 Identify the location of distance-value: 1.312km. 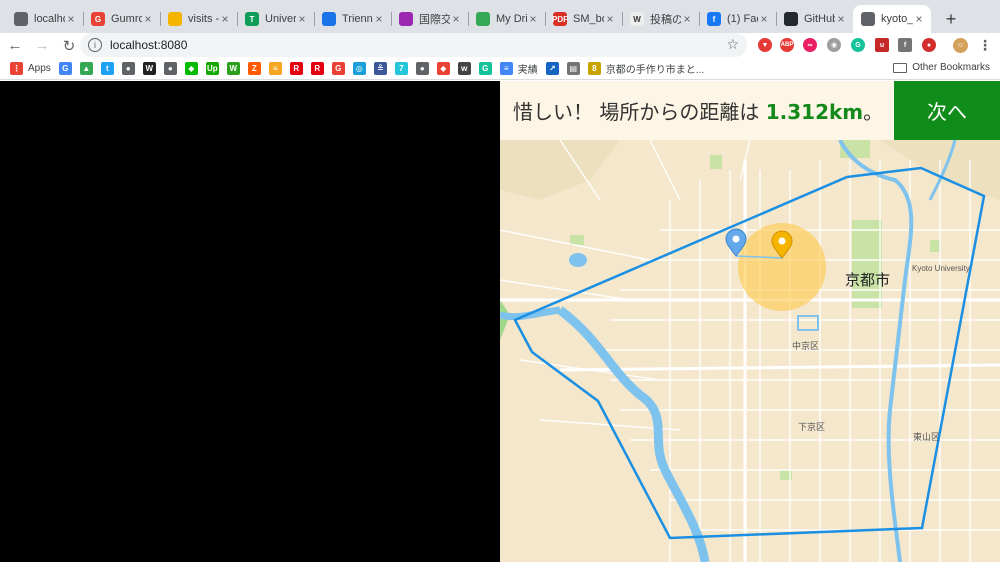
(814, 112).